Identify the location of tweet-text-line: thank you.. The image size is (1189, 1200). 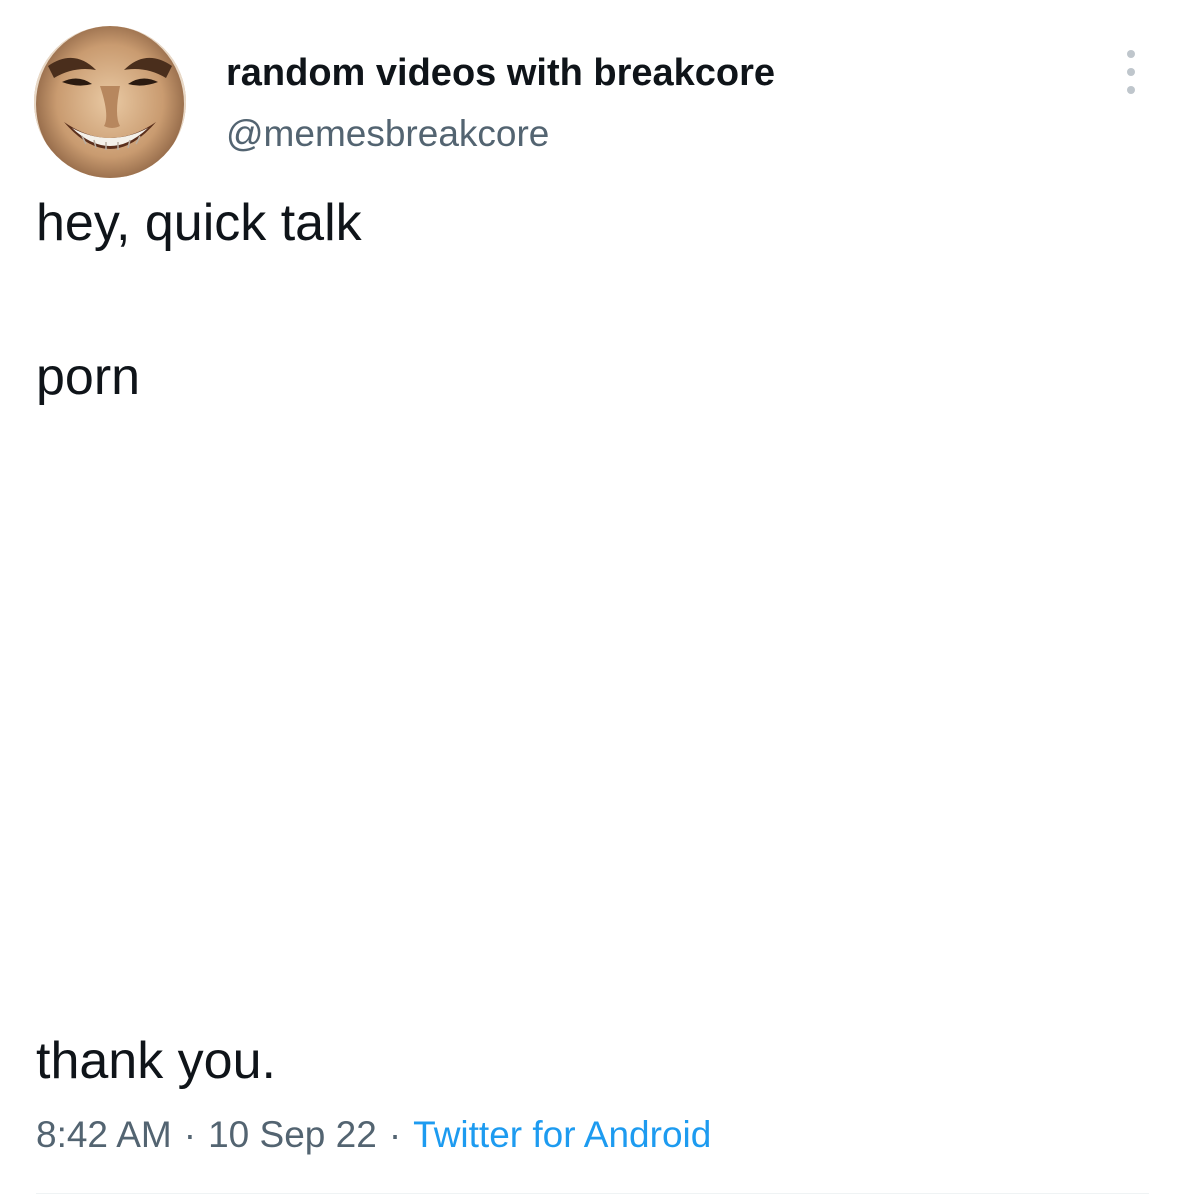
(156, 1061).